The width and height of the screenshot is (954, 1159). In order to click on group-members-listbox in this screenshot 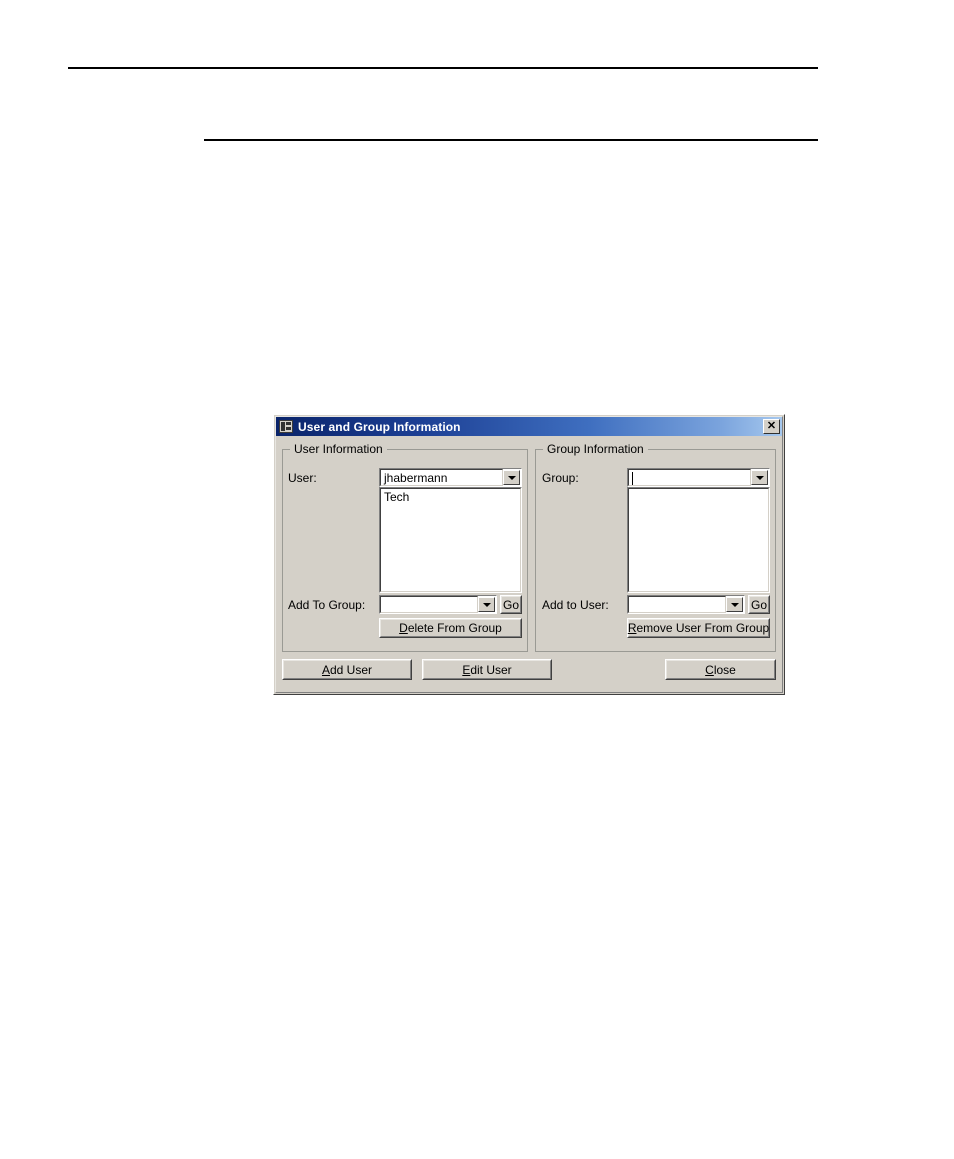, I will do `click(698, 540)`.